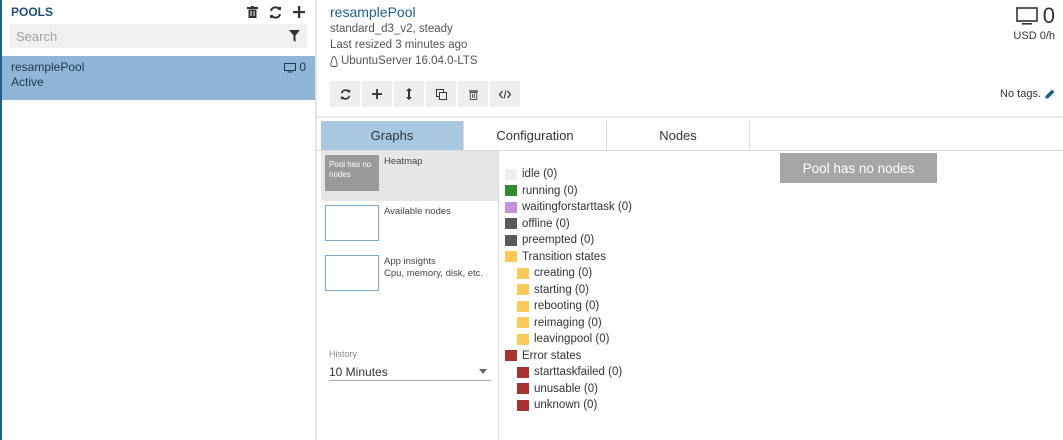  What do you see at coordinates (563, 273) in the screenshot?
I see `legend-label: creating (0)` at bounding box center [563, 273].